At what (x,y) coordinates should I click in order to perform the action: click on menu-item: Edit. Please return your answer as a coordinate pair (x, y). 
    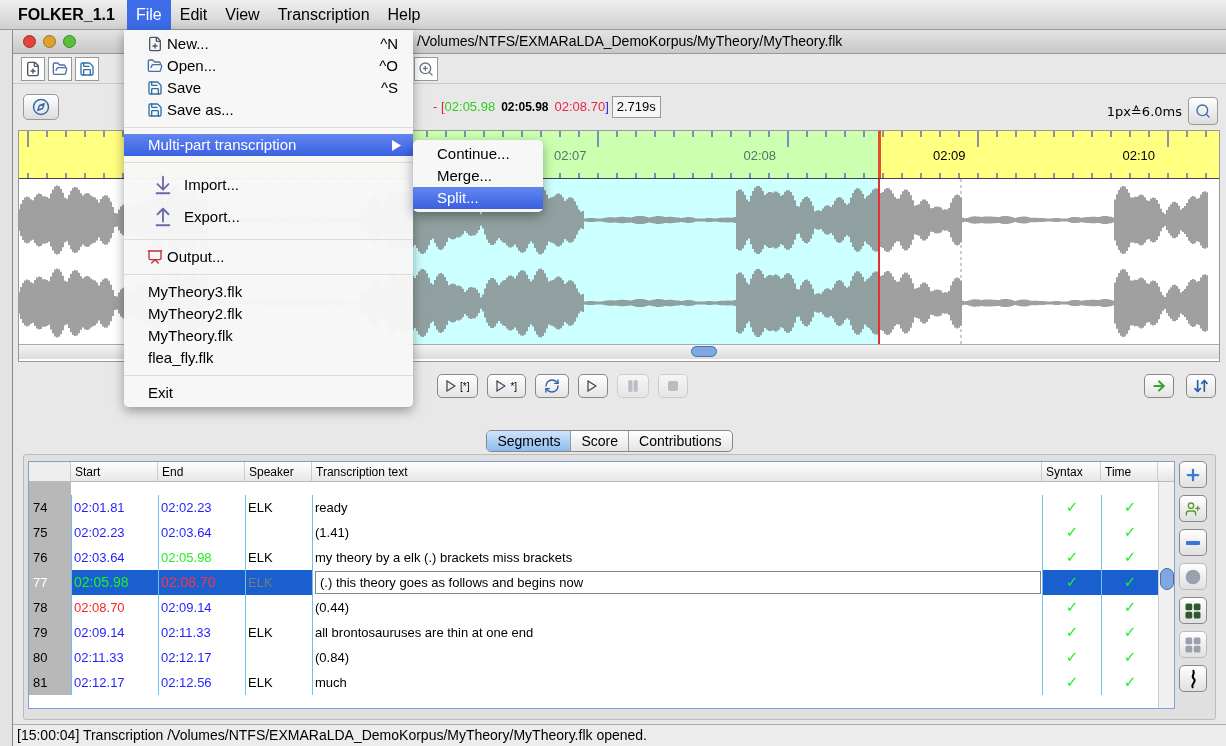
    Looking at the image, I should click on (193, 15).